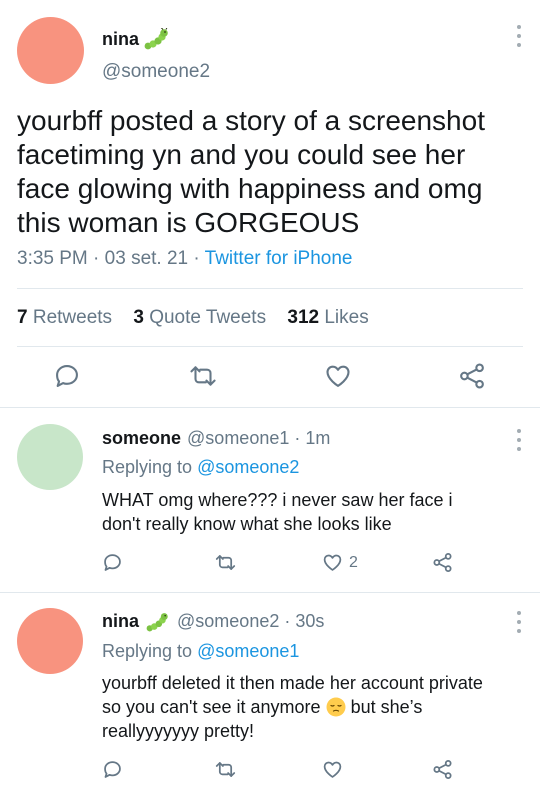 This screenshot has height=798, width=540. Describe the element at coordinates (248, 651) in the screenshot. I see `mention-link: @someone1` at that location.